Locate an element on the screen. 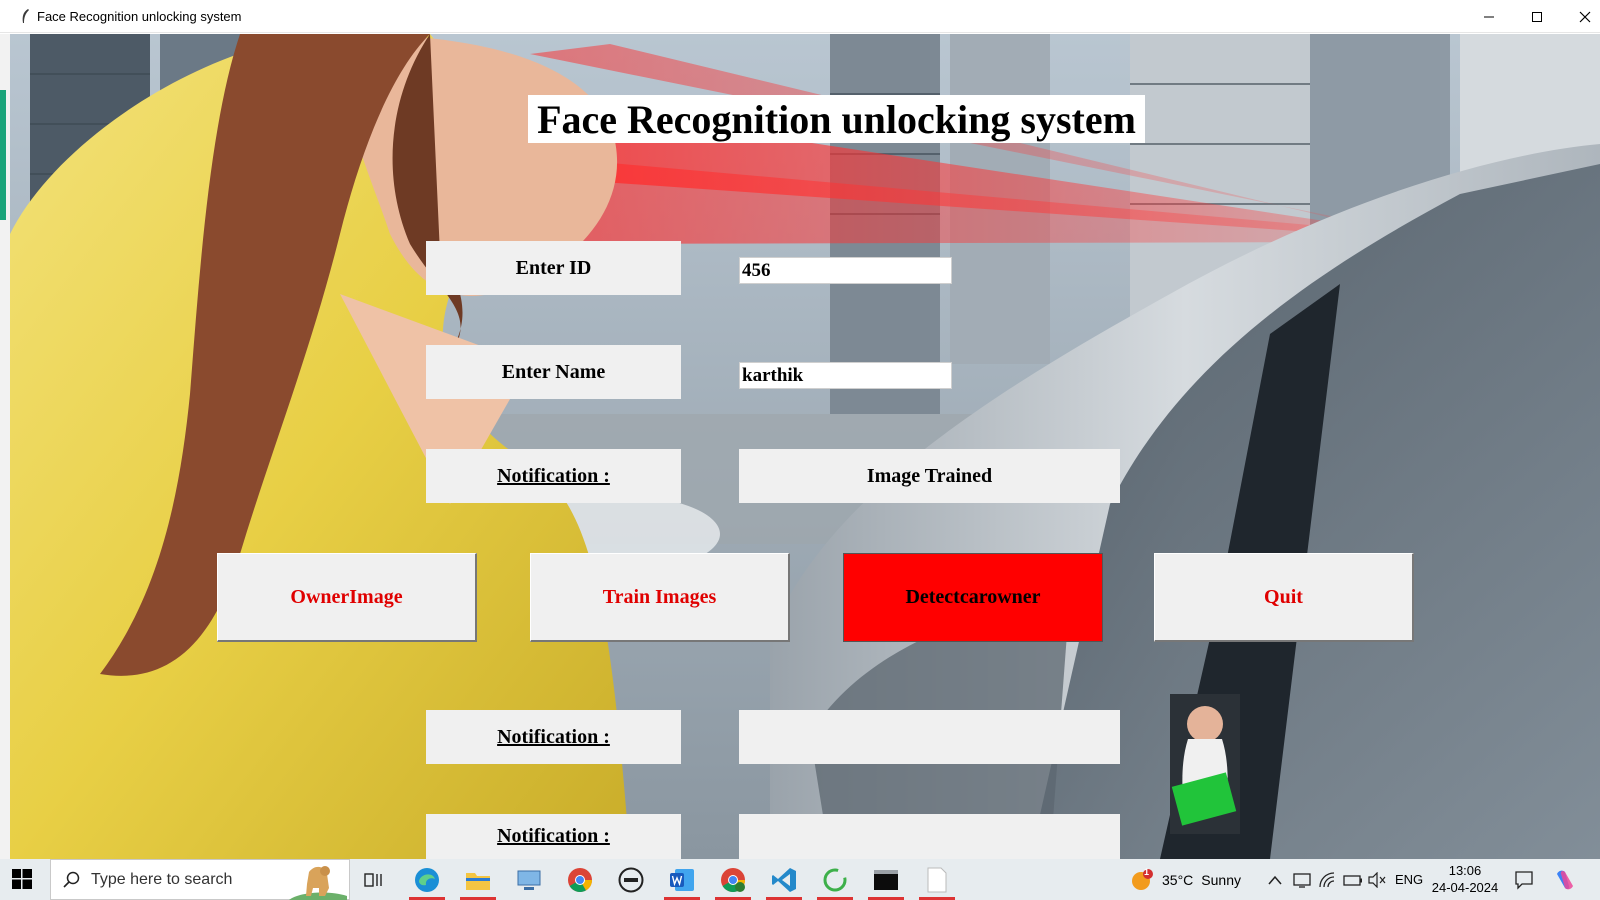 The width and height of the screenshot is (1600, 900). name-label-text: Enter Name is located at coordinates (553, 371).